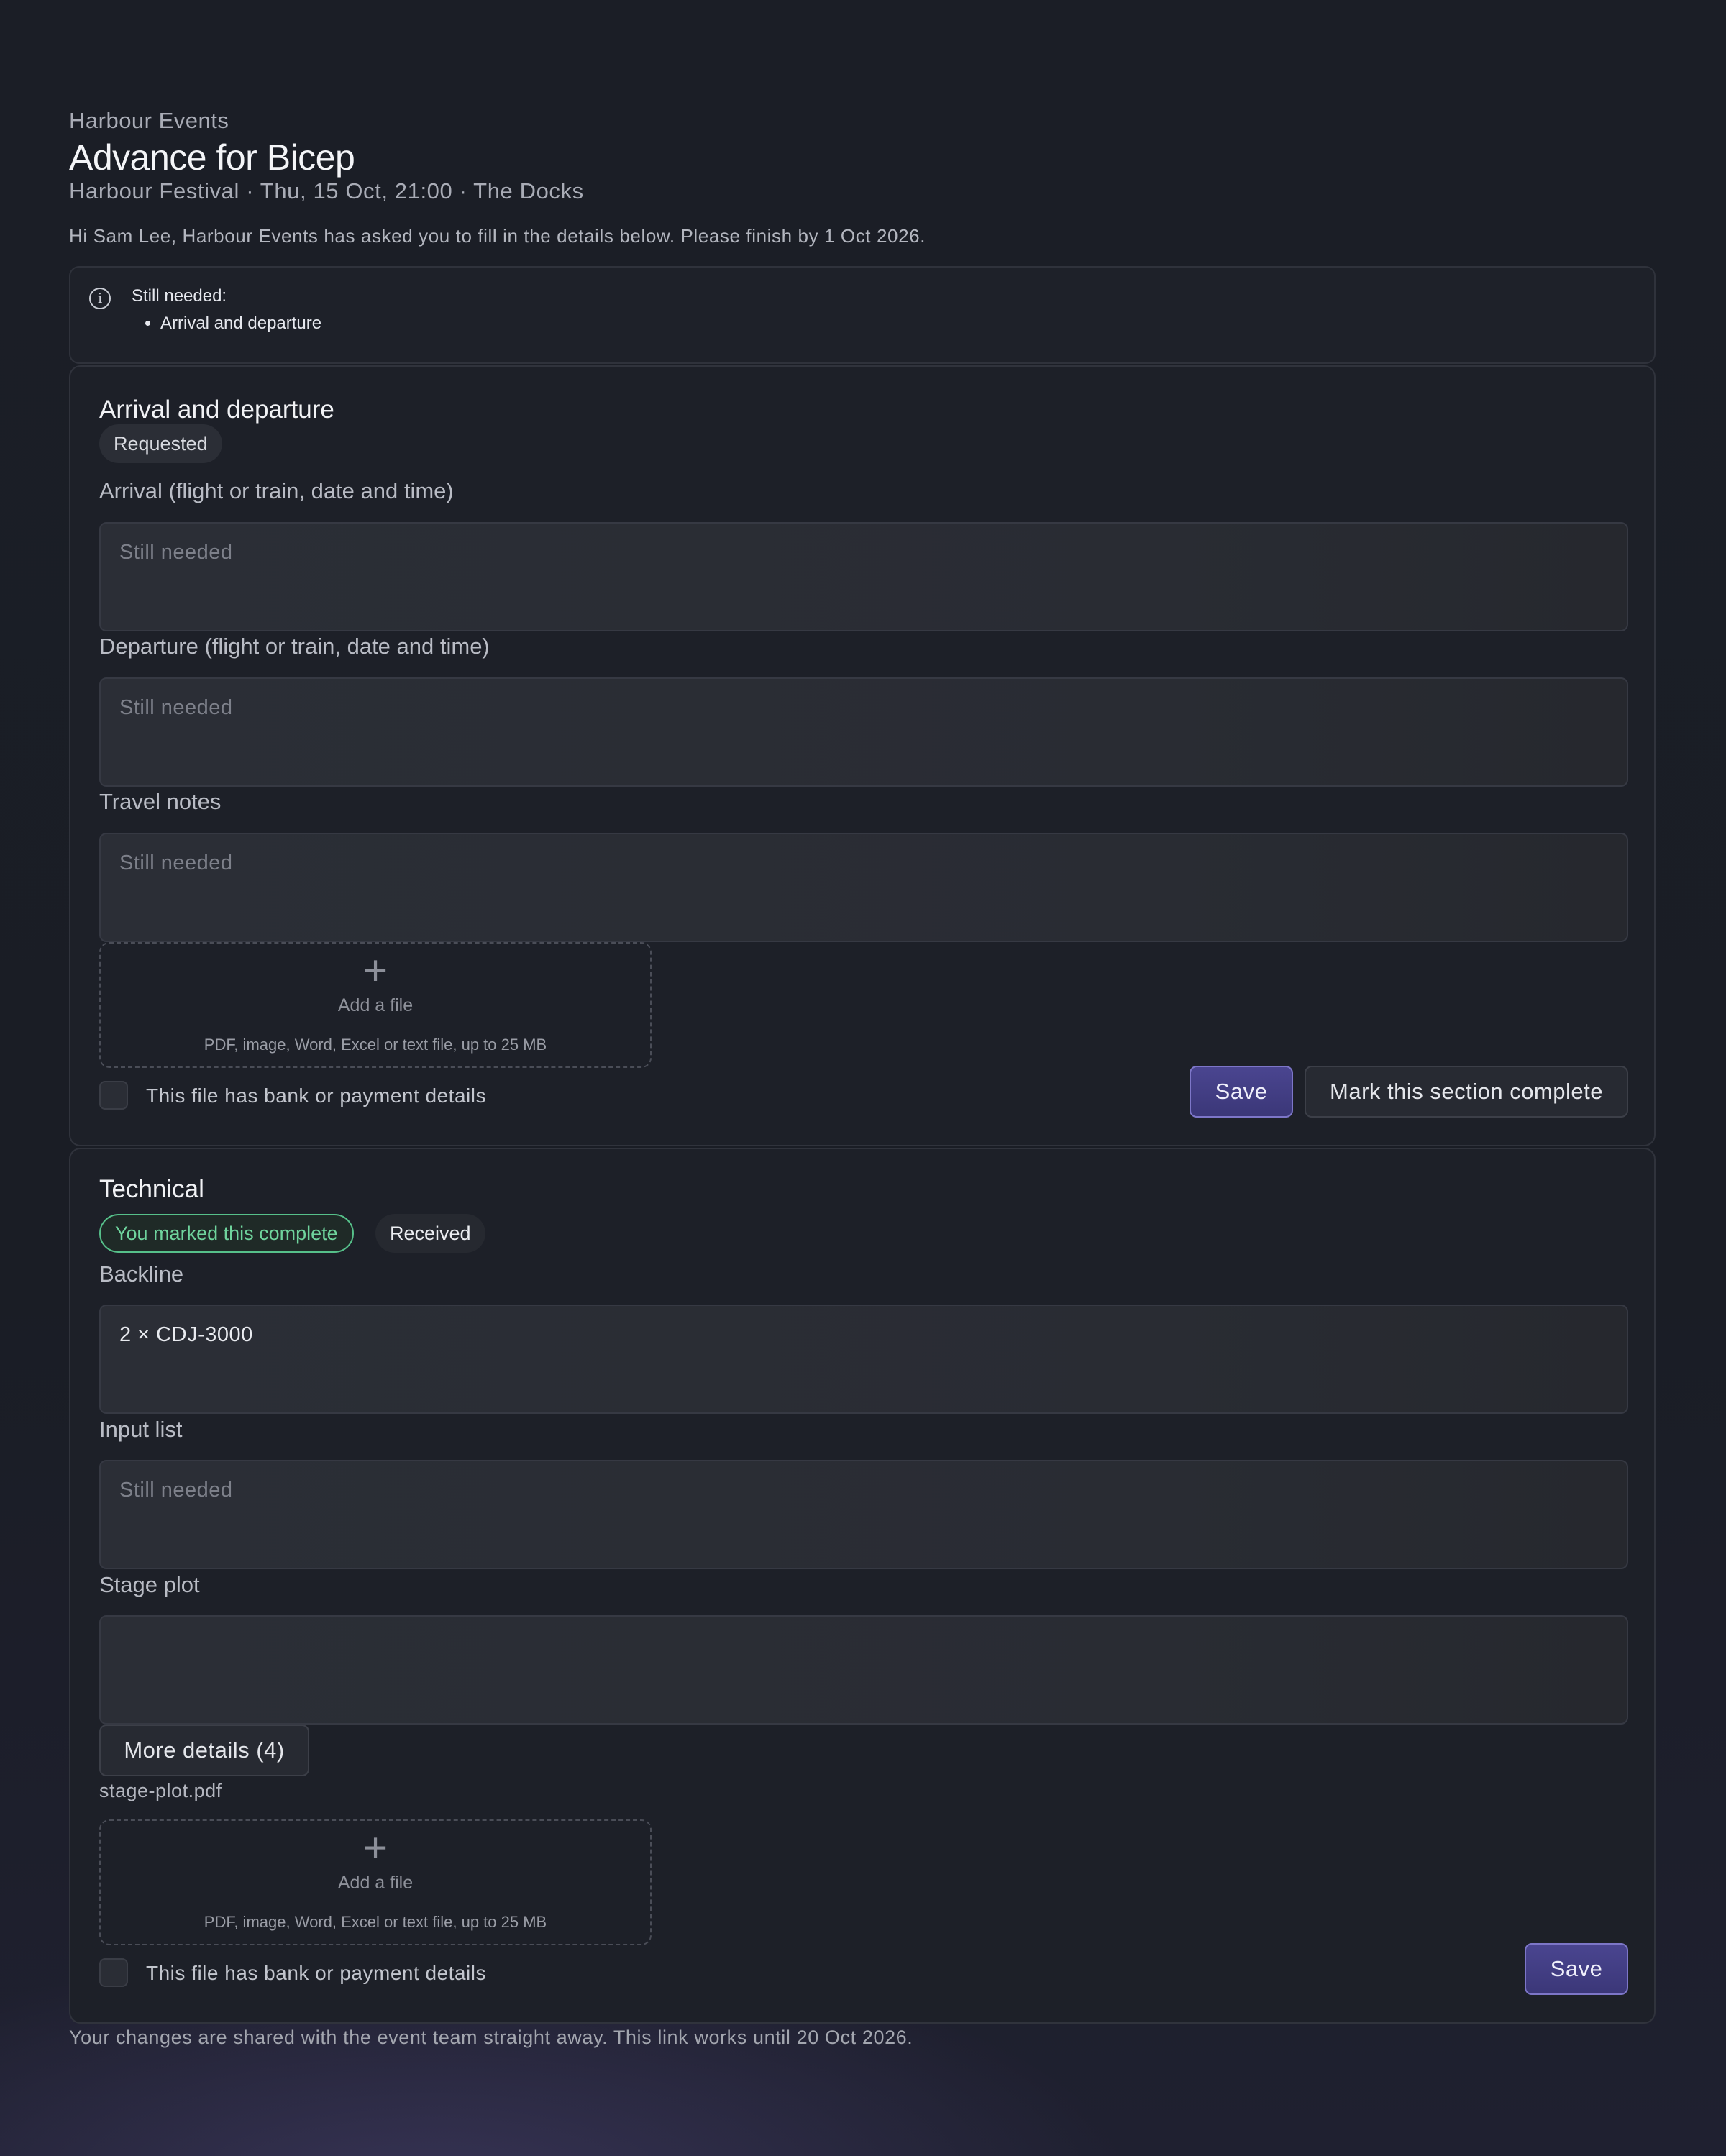 The width and height of the screenshot is (1726, 2156). What do you see at coordinates (160, 1791) in the screenshot?
I see `attached-file-link: stage-plot.pdf` at bounding box center [160, 1791].